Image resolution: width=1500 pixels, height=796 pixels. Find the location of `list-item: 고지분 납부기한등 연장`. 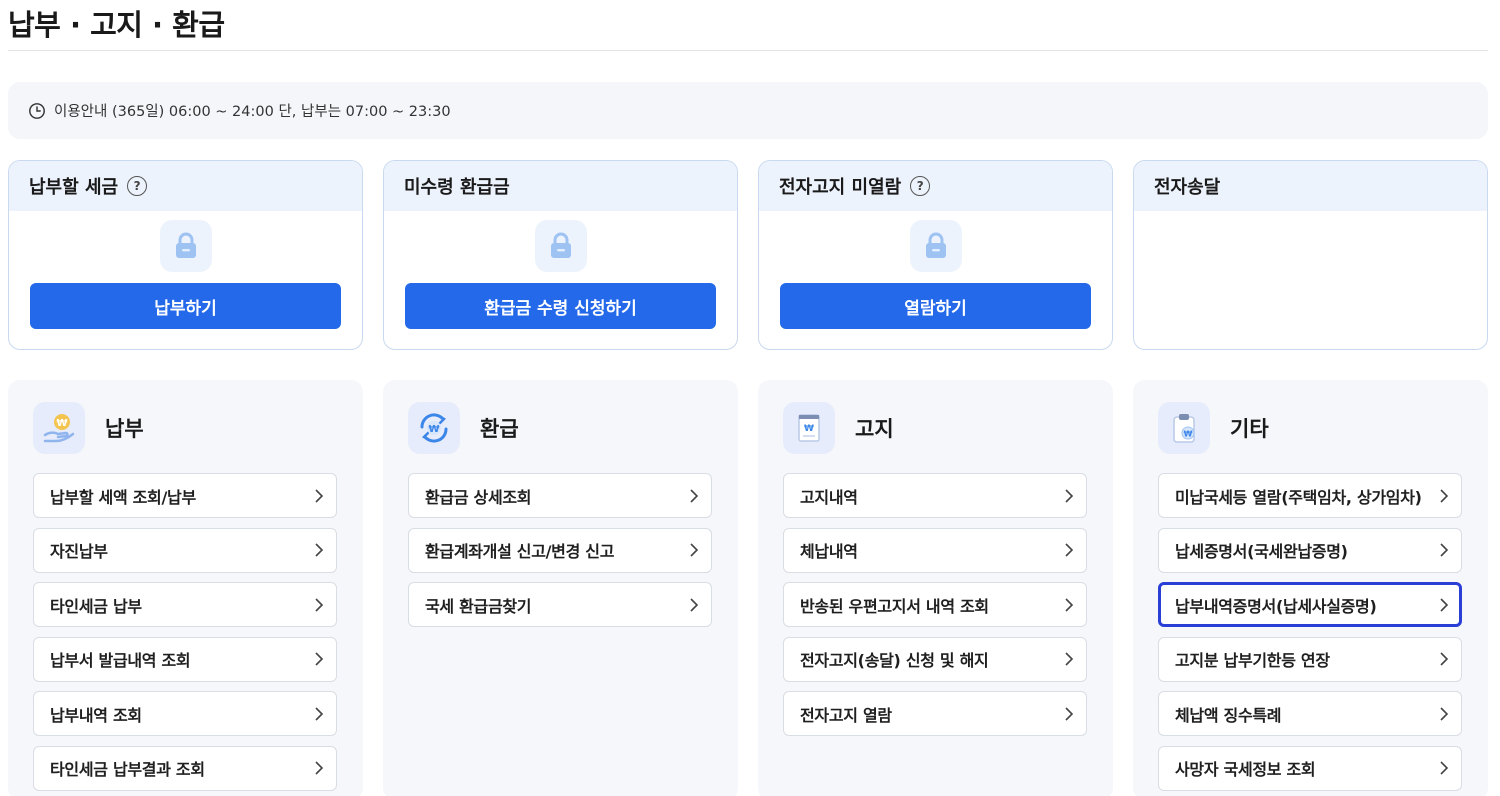

list-item: 고지분 납부기한등 연장 is located at coordinates (1310, 659).